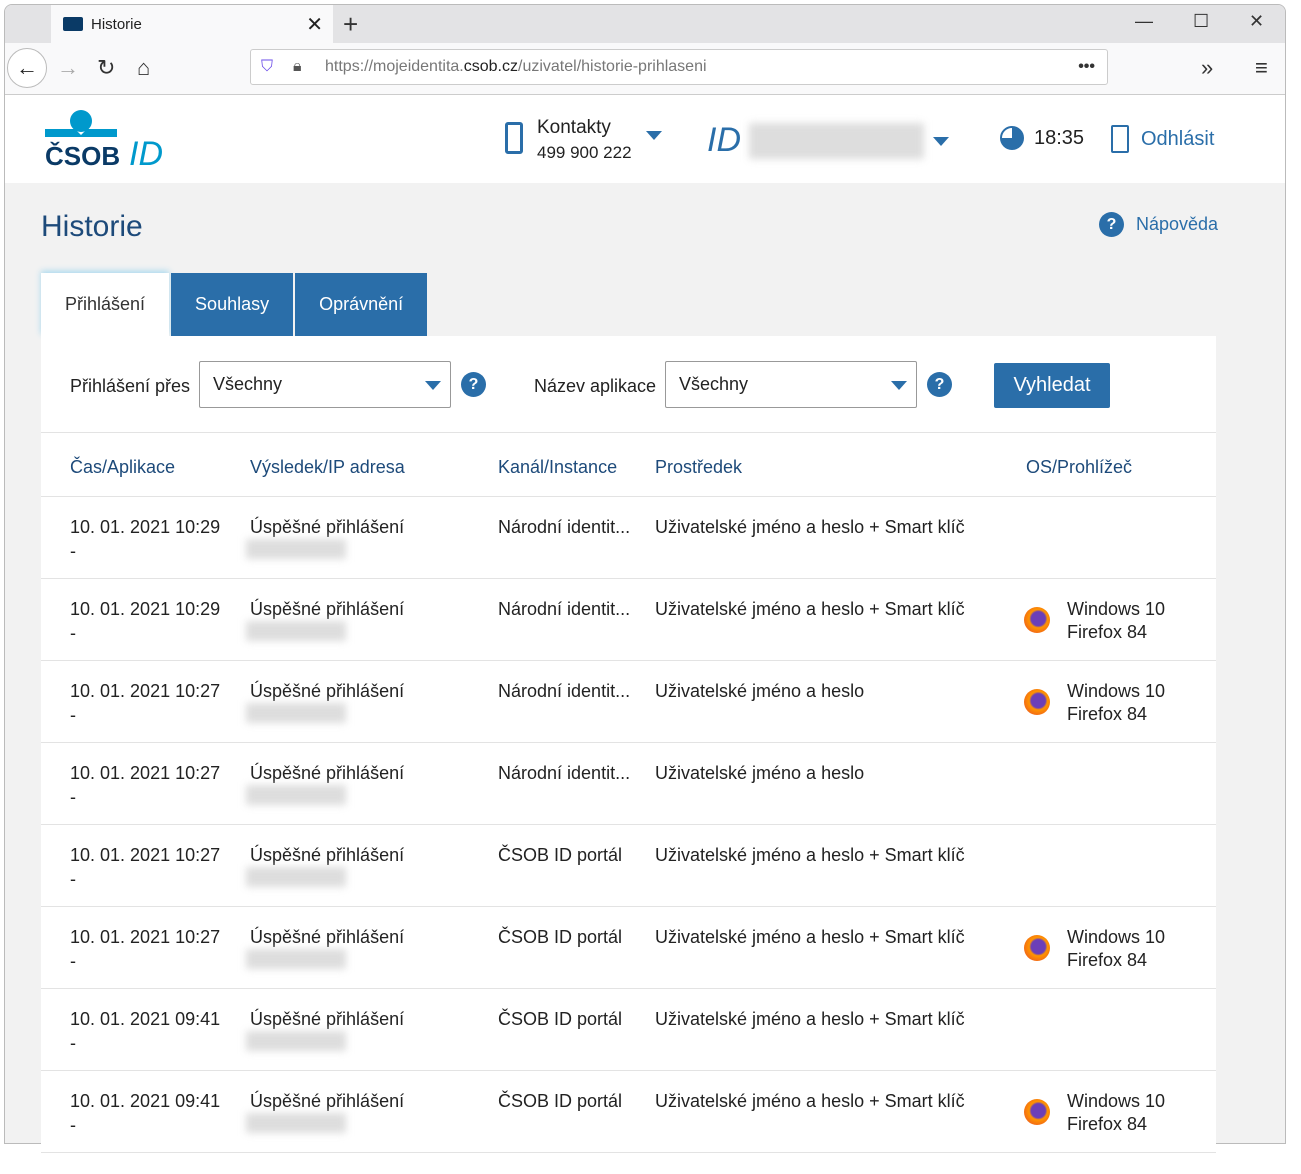  I want to click on help-label: Nápověda, so click(1177, 224).